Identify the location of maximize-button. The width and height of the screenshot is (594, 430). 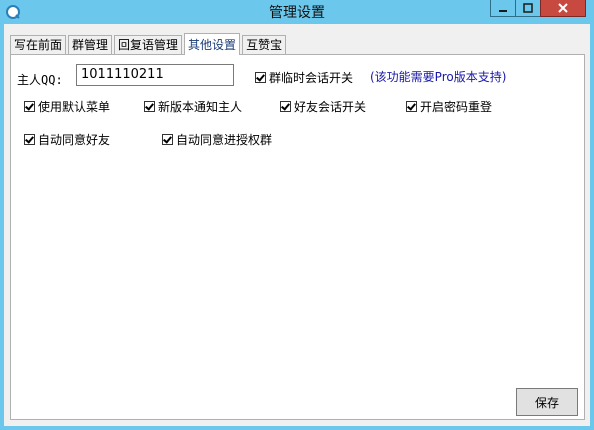
(528, 8).